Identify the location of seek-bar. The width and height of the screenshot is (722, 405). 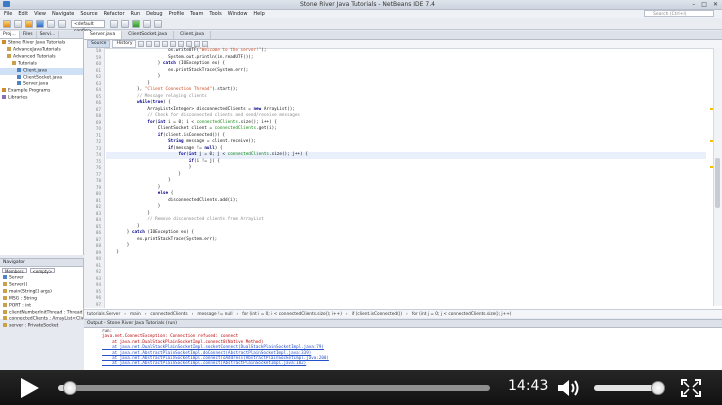
(274, 388).